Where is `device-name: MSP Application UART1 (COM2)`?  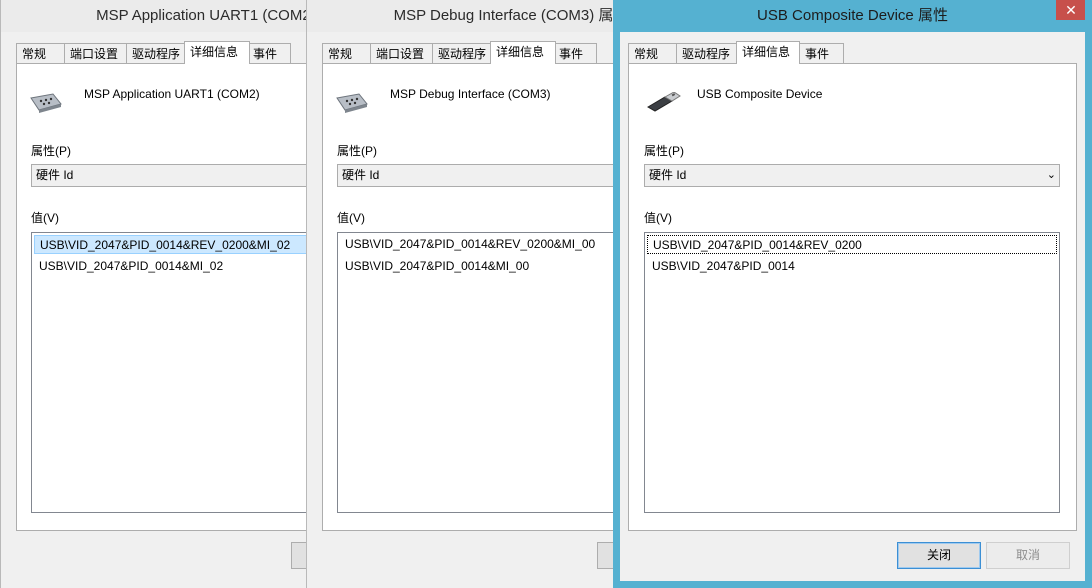 device-name: MSP Application UART1 (COM2) is located at coordinates (172, 94).